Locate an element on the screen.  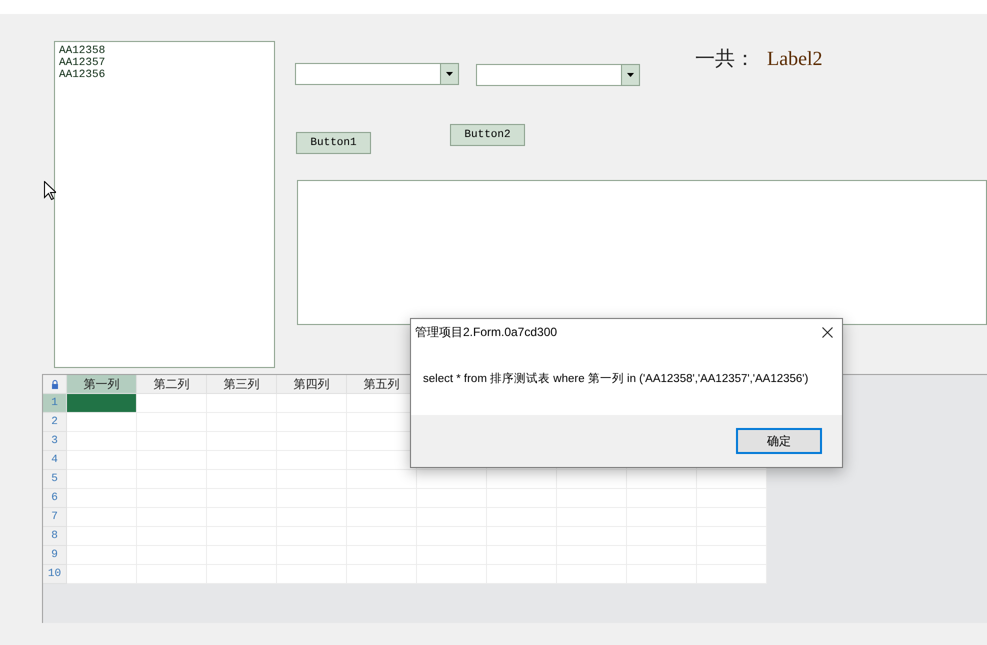
dialog-message: select * from 排序测试表 where 第一列 in ('AA12358','AA12357','AA12356') is located at coordinates (615, 379).